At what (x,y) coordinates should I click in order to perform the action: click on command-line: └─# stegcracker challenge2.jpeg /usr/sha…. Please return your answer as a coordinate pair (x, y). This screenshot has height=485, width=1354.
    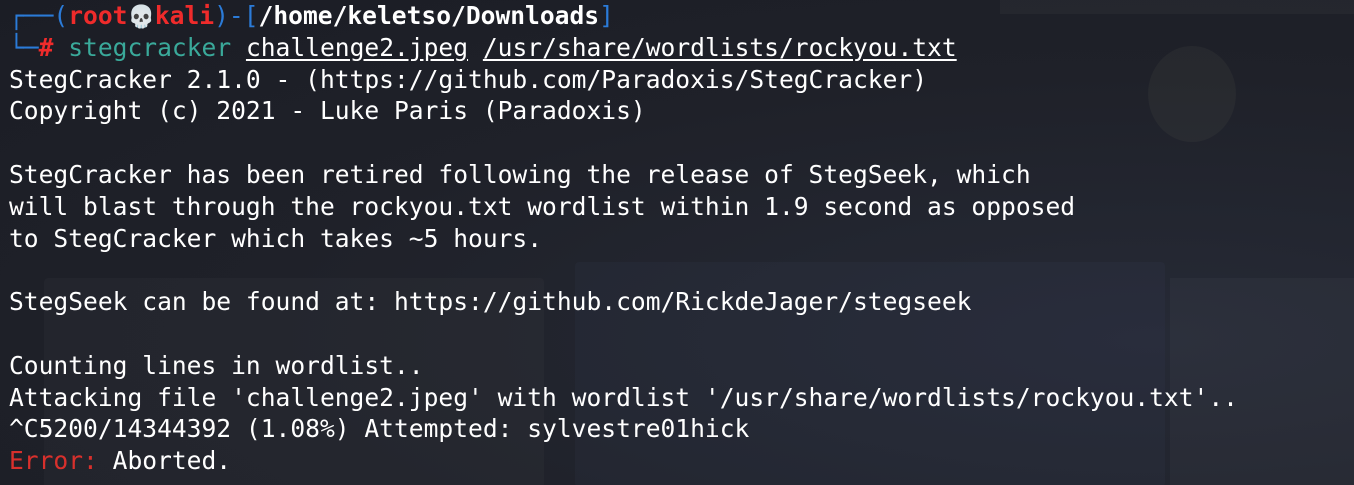
    Looking at the image, I should click on (681, 48).